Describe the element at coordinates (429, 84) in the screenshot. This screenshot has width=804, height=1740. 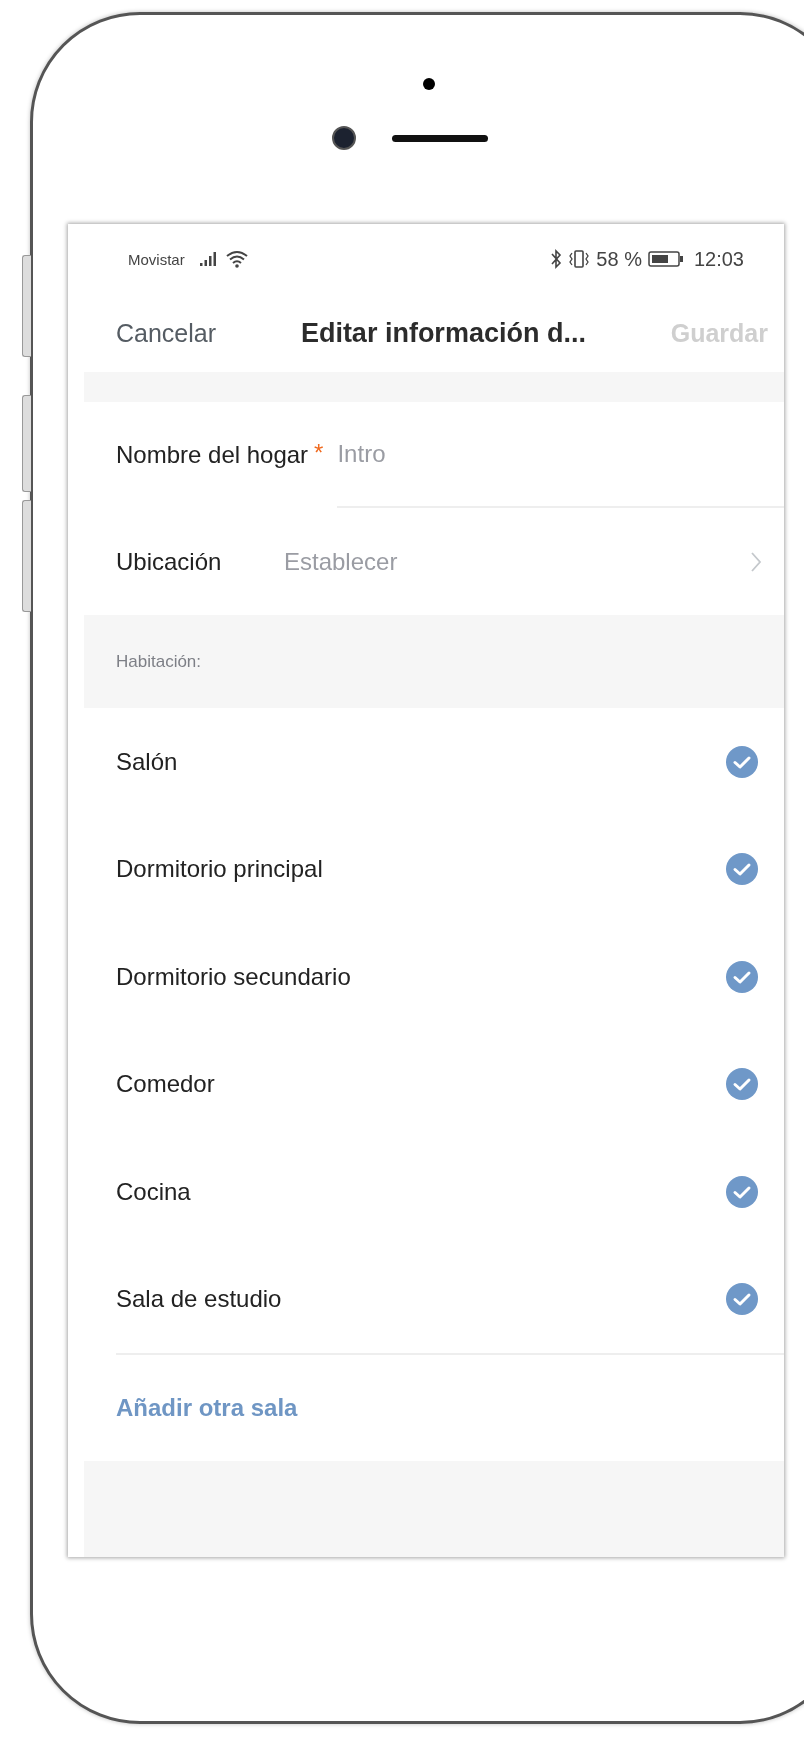
I see `sensor-dot-icon` at that location.